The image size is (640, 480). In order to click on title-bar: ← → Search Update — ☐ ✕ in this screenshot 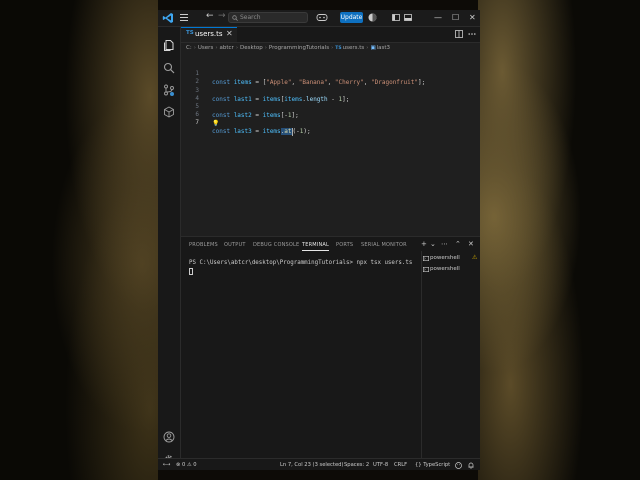, I will do `click(319, 18)`.